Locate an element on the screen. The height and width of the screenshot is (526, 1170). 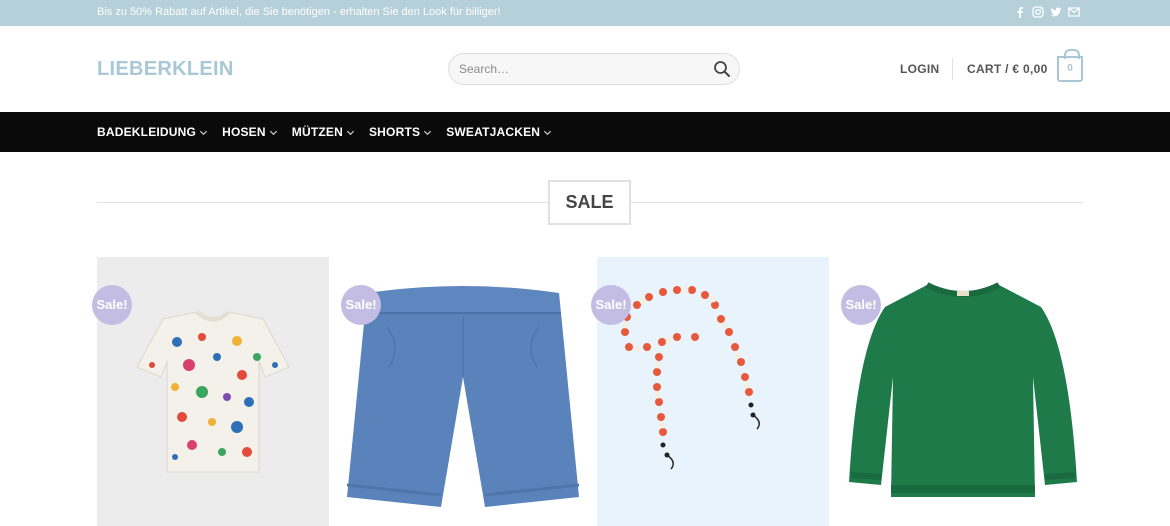
instagram-icon is located at coordinates (1038, 11).